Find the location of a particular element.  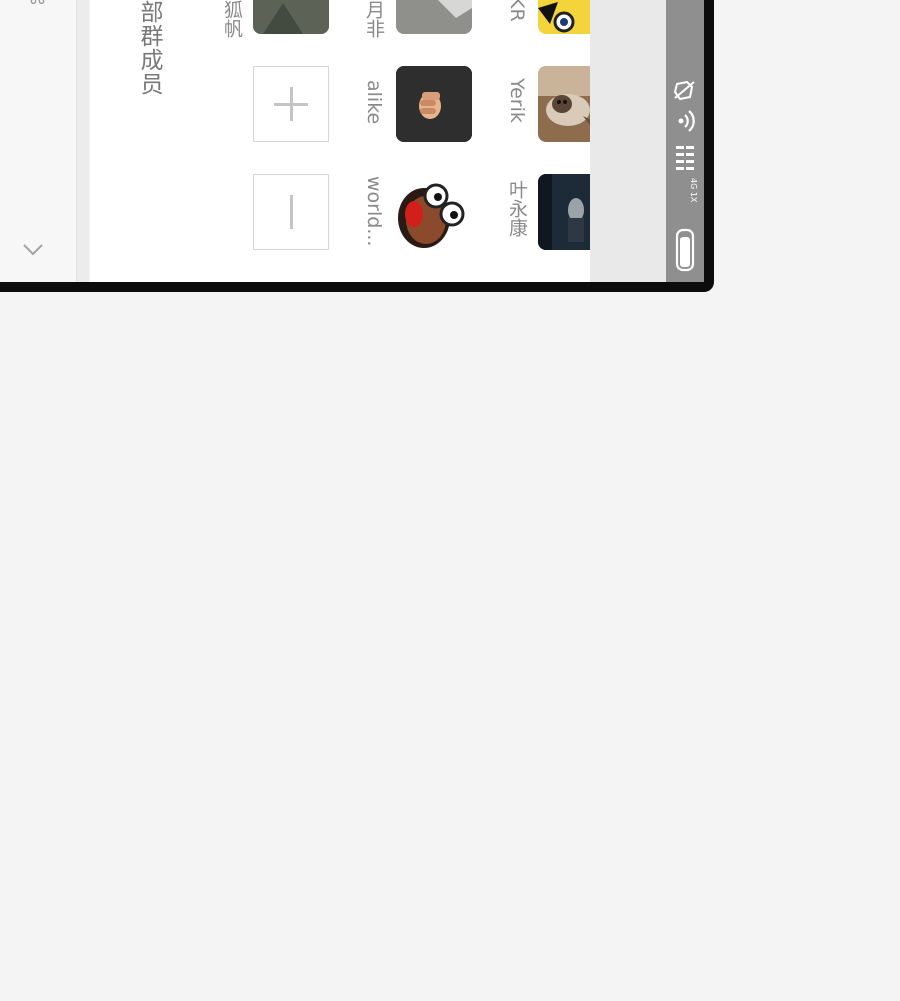

status-bar is located at coordinates (685, 141).